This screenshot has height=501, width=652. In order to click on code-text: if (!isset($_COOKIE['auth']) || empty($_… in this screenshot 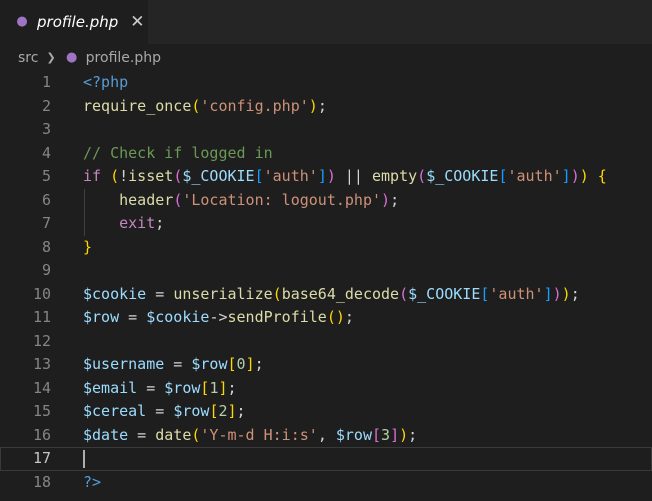, I will do `click(345, 177)`.